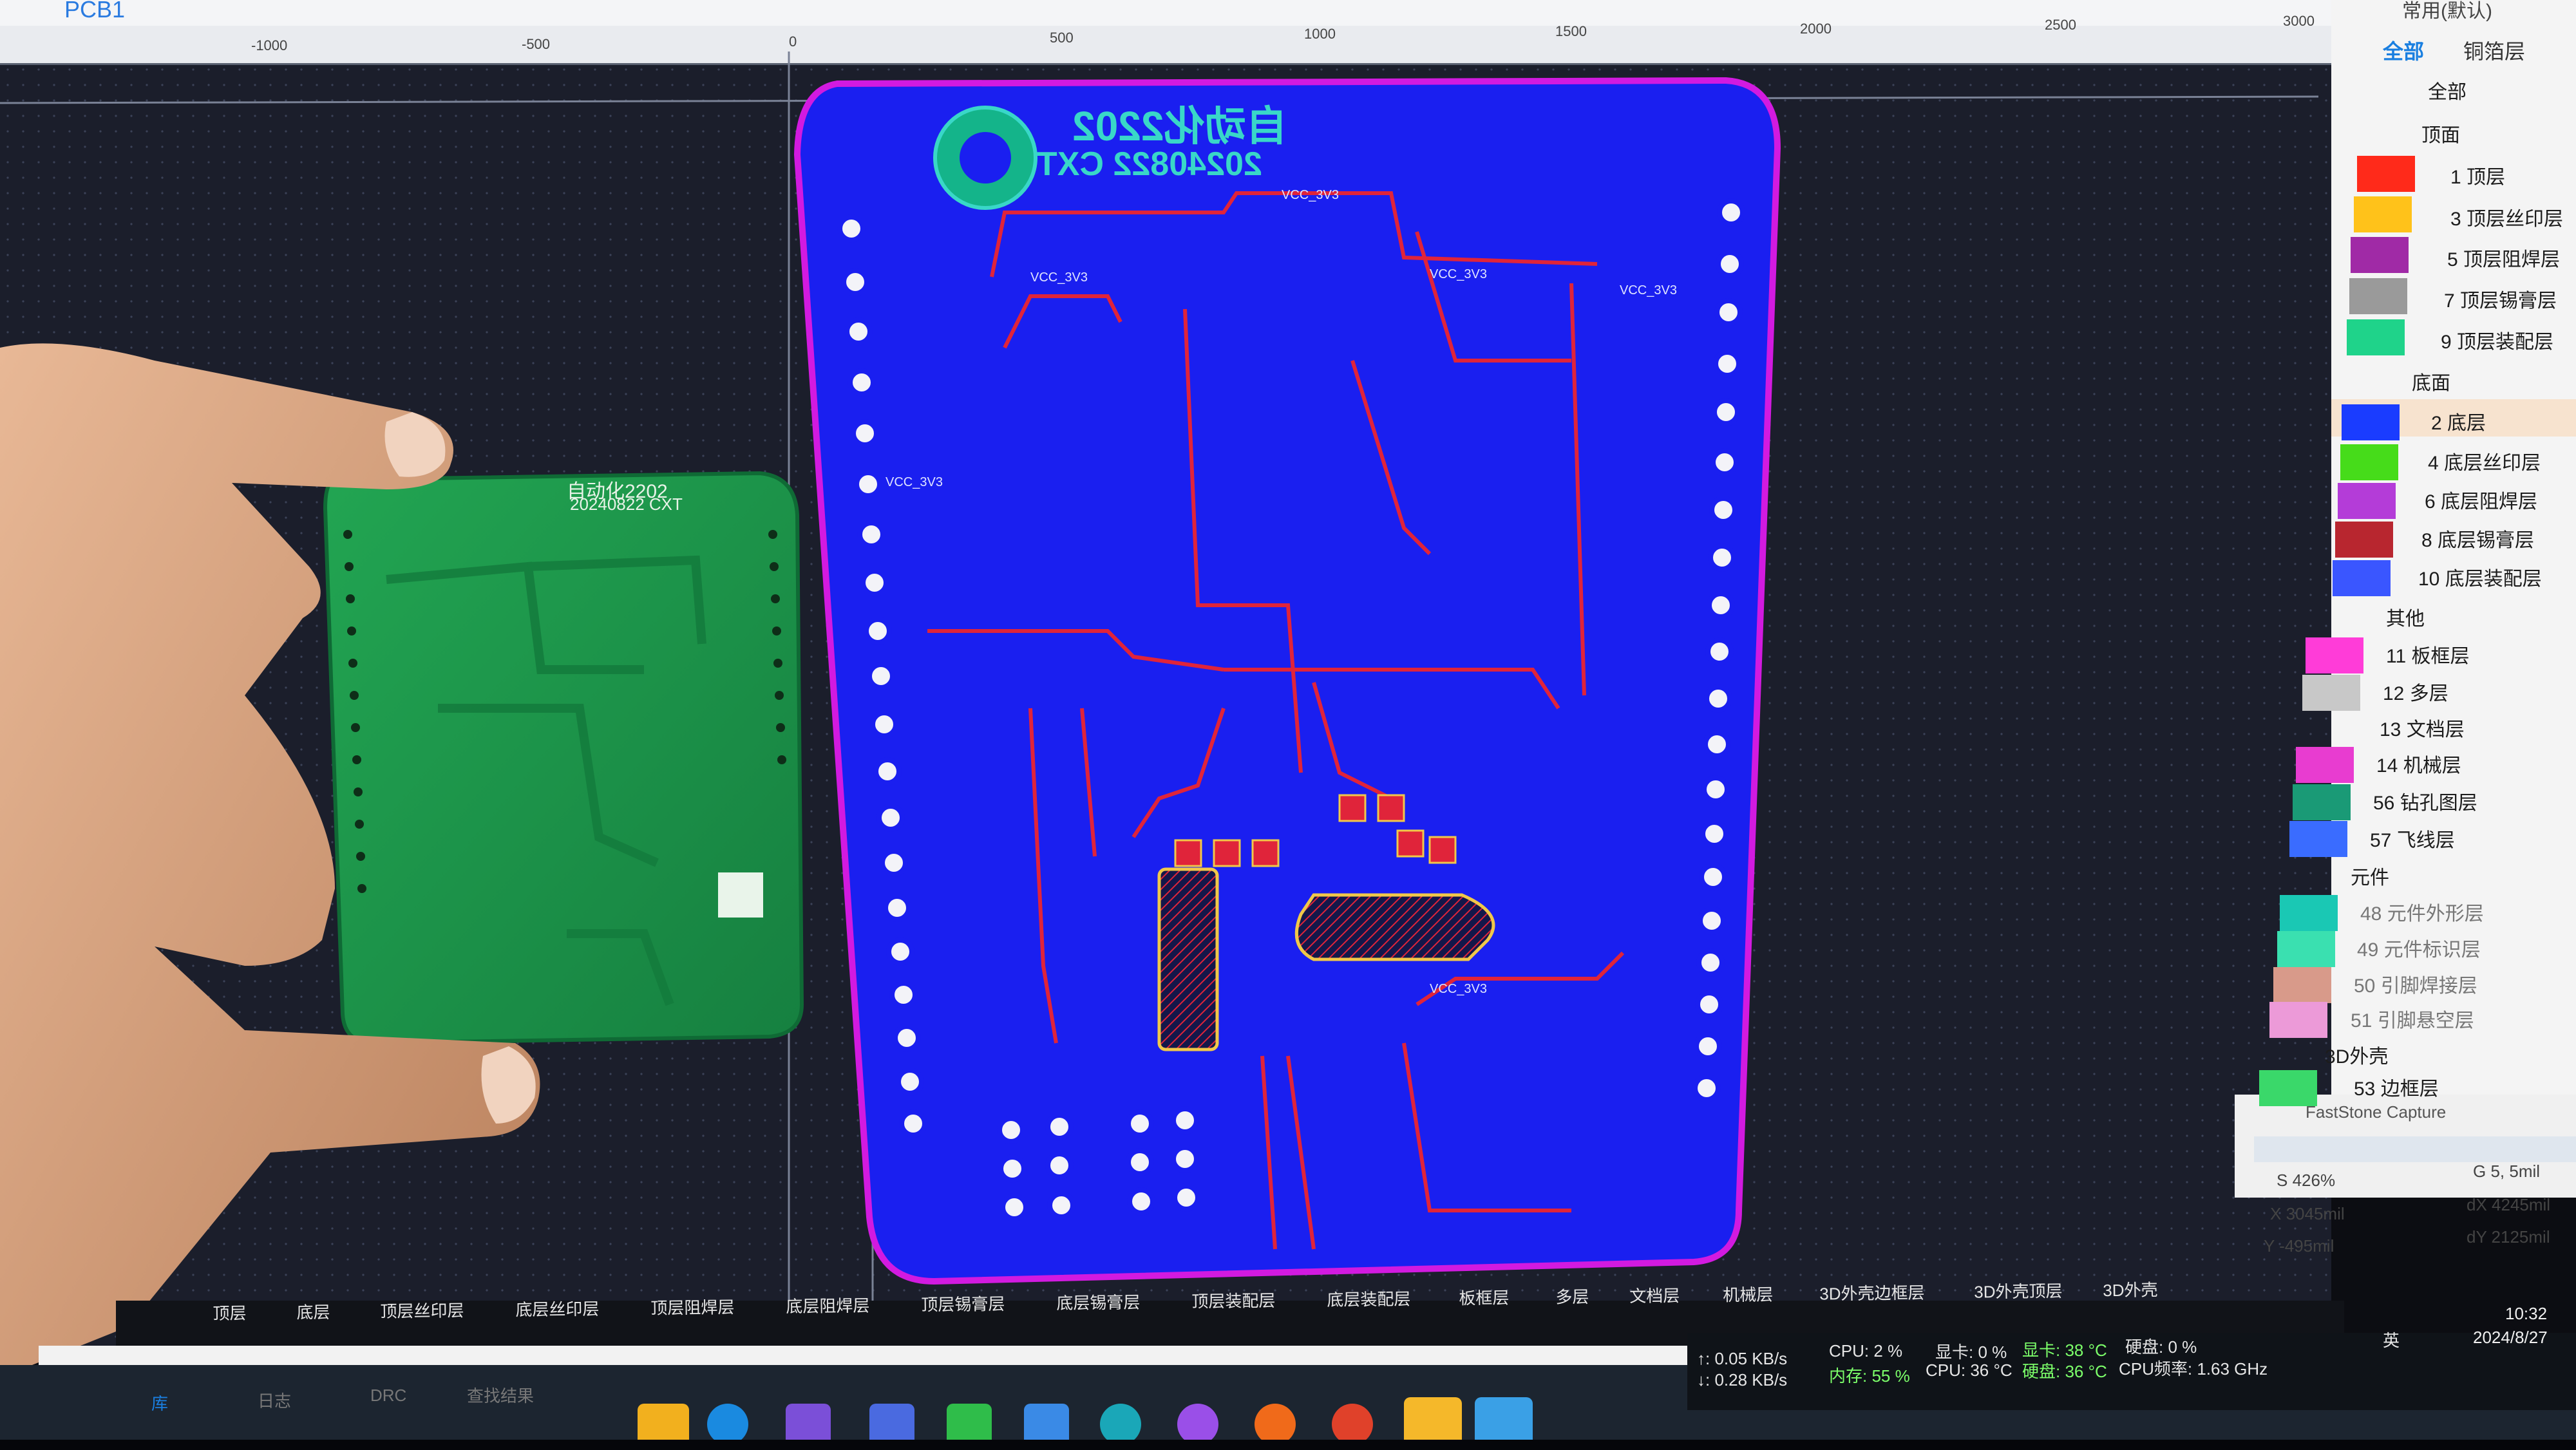  Describe the element at coordinates (2508, 1237) in the screenshot. I see `dy-readout: dY 2125mil` at that location.